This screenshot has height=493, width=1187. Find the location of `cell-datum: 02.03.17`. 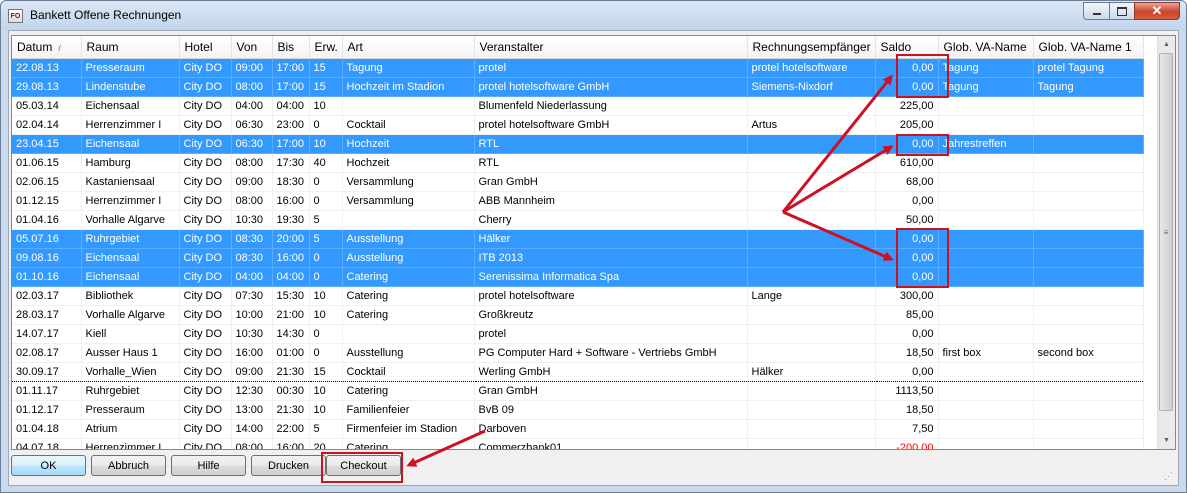

cell-datum: 02.03.17 is located at coordinates (47, 296).